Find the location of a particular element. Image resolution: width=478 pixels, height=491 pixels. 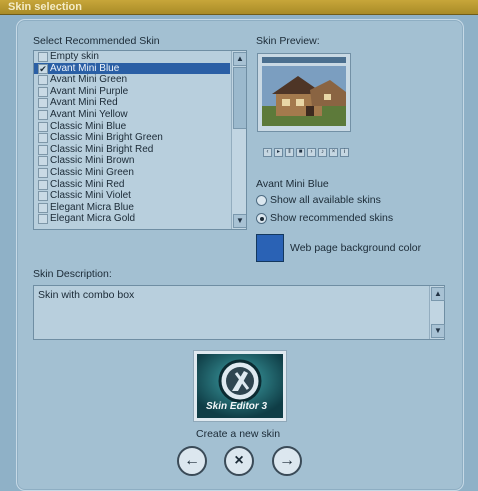

back-button: ← is located at coordinates (192, 461).